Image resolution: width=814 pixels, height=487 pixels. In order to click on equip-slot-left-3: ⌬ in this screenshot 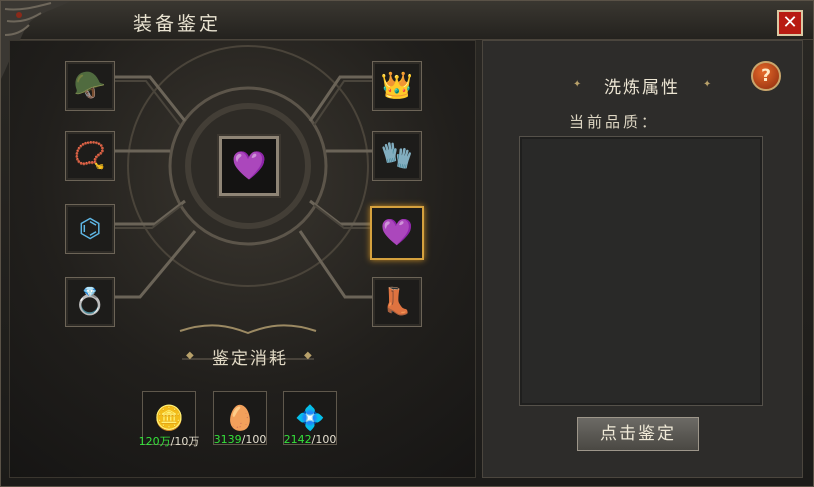, I will do `click(90, 229)`.